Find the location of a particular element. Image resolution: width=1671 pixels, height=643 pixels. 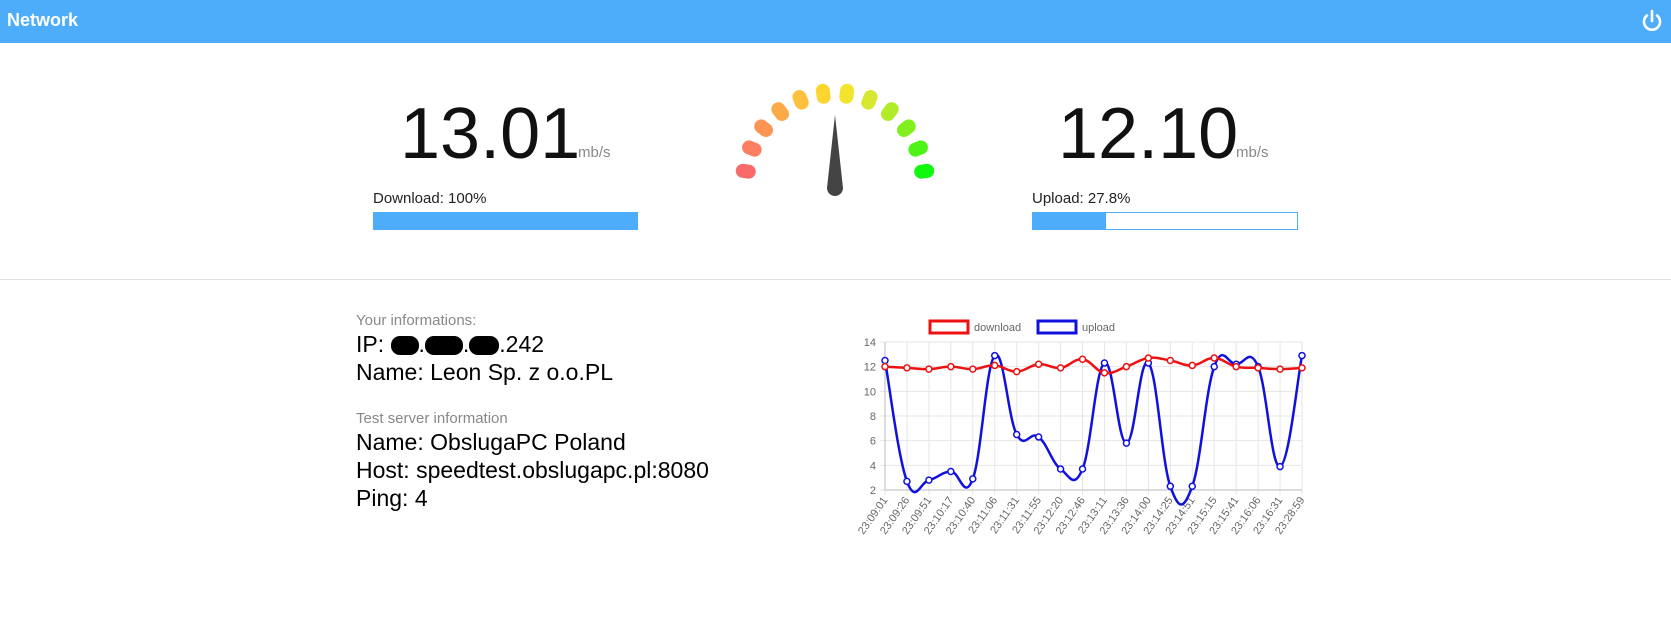

upload-speed-value: 12.10 is located at coordinates (1148, 134).